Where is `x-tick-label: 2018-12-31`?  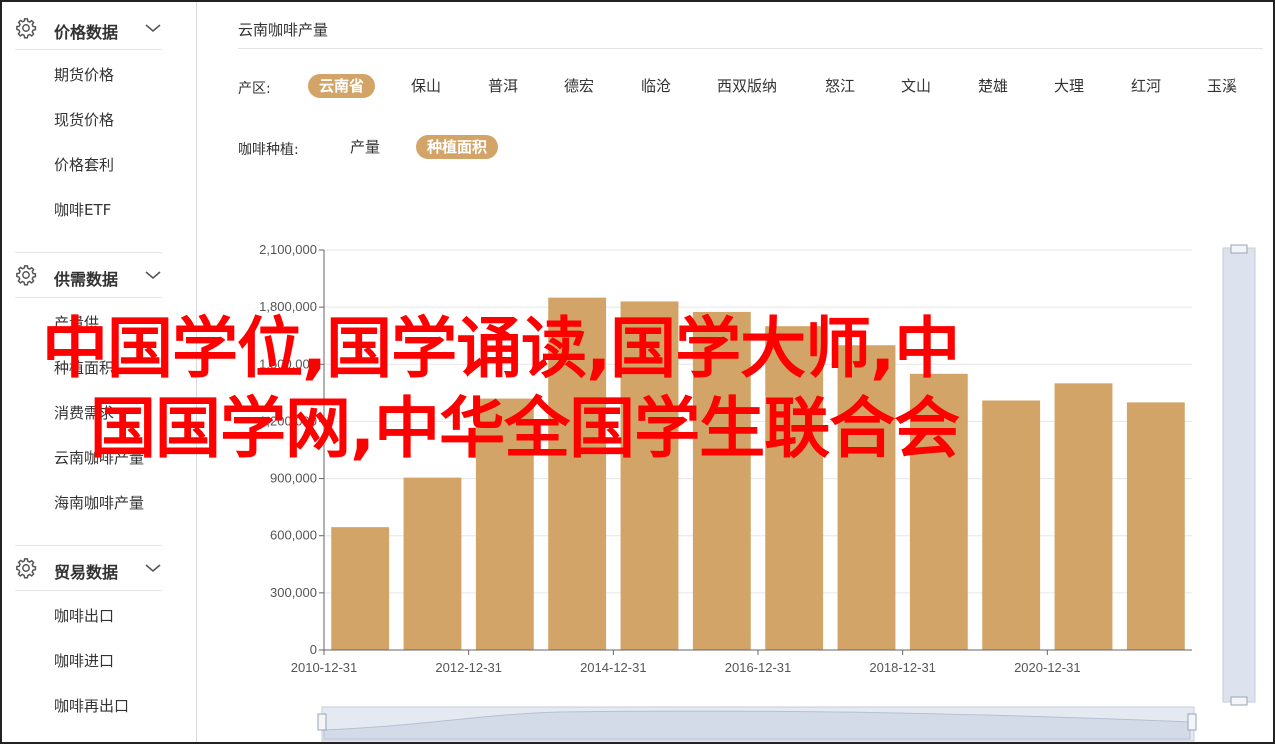
x-tick-label: 2018-12-31 is located at coordinates (902, 667).